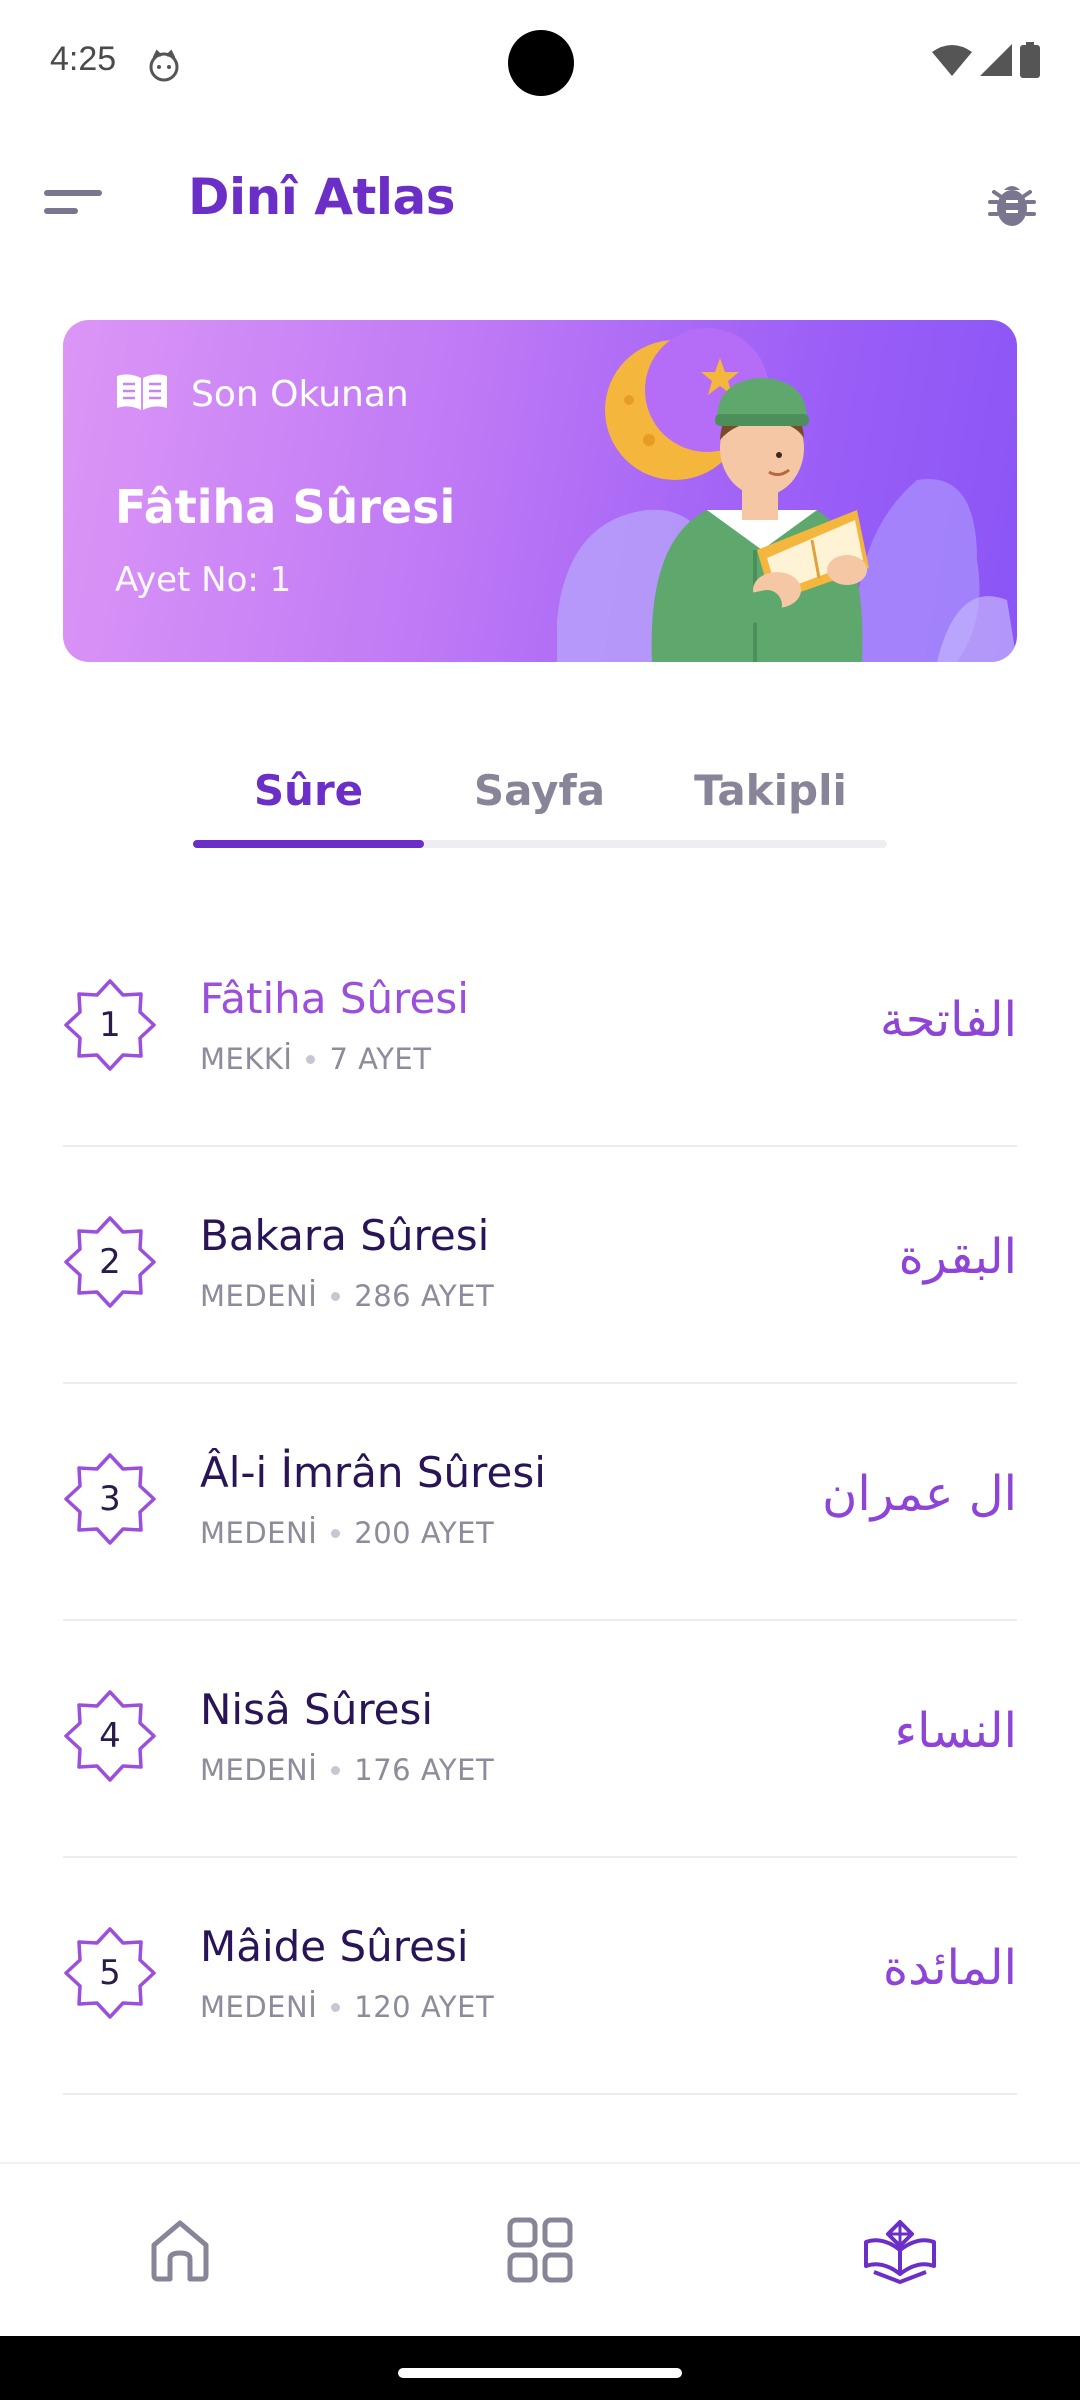  What do you see at coordinates (308, 844) in the screenshot?
I see `tab-indicator` at bounding box center [308, 844].